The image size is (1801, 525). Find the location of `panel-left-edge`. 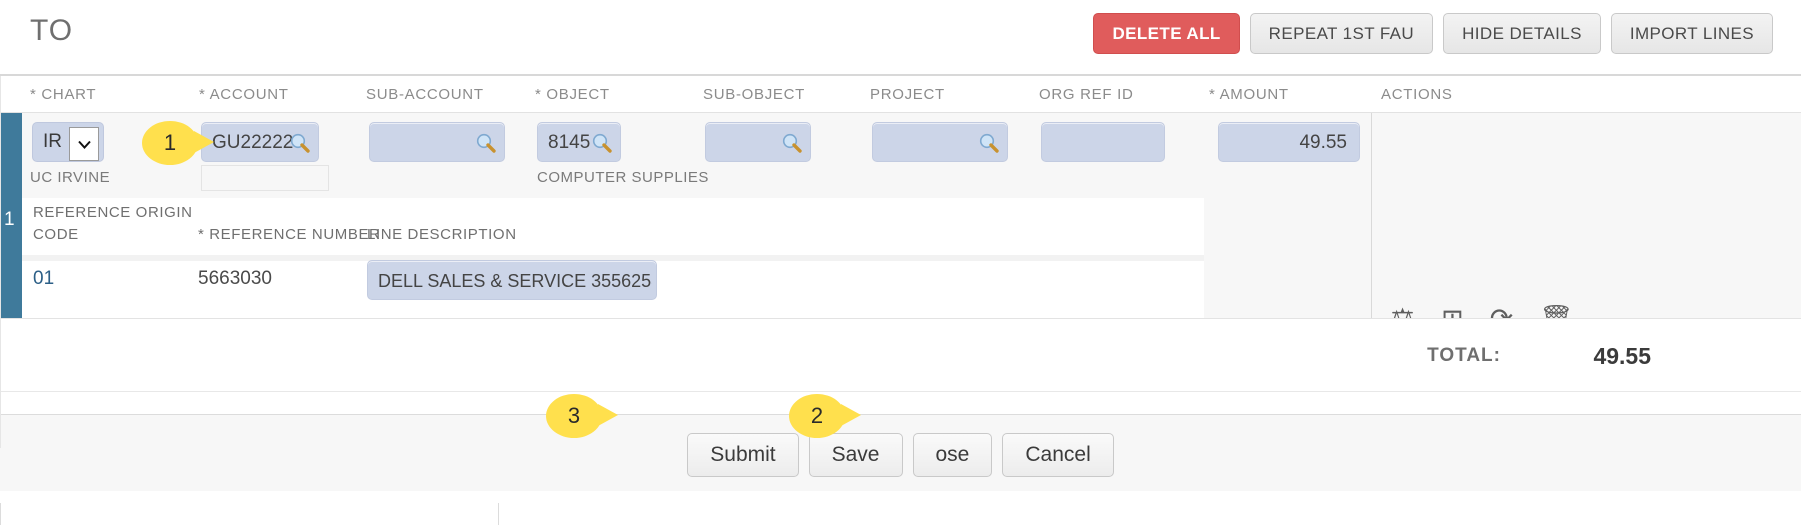

panel-left-edge is located at coordinates (0, 262).